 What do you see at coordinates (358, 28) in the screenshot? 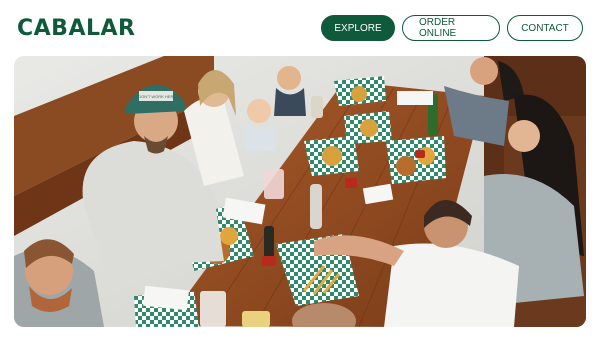
I see `explore-button: EXPLORE` at bounding box center [358, 28].